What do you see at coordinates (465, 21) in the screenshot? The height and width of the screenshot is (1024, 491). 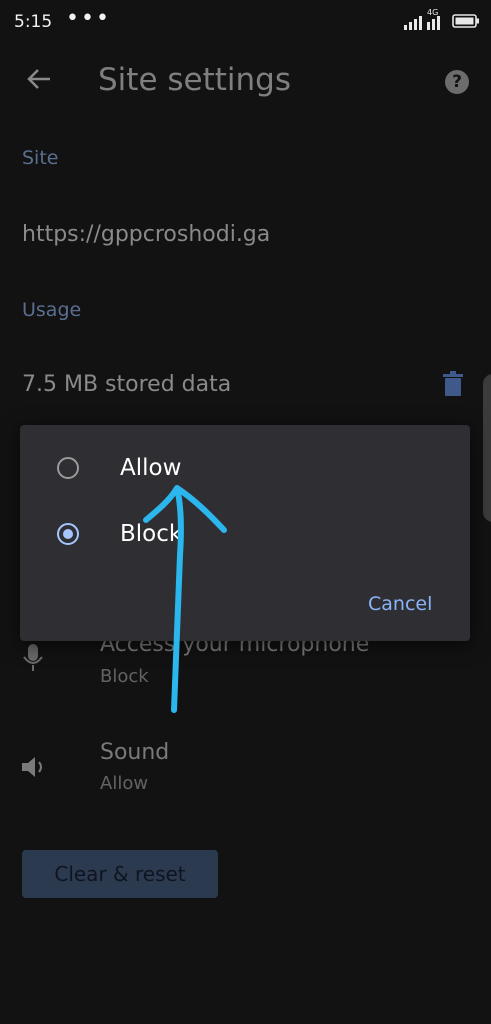 I see `battery-icon` at bounding box center [465, 21].